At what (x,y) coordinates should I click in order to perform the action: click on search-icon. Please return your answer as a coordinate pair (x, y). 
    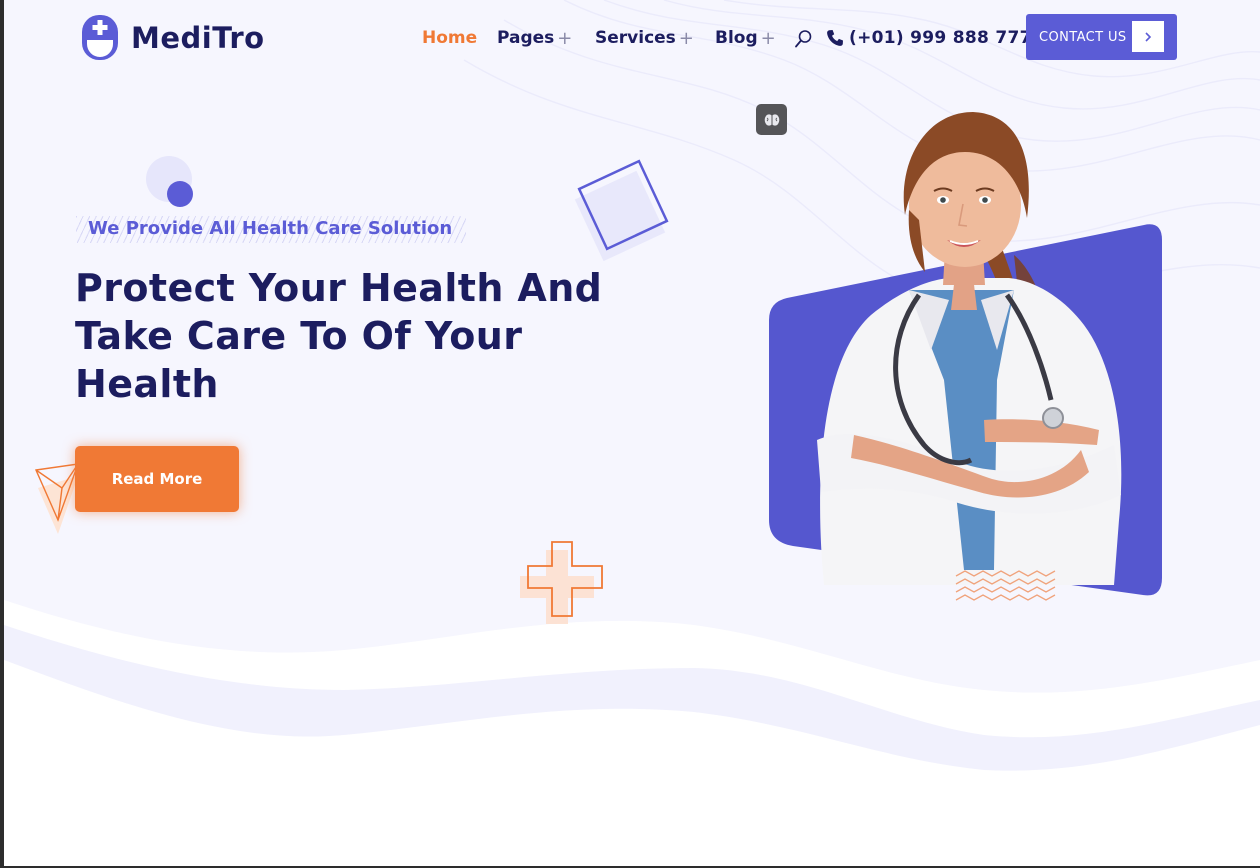
    Looking at the image, I should click on (803, 39).